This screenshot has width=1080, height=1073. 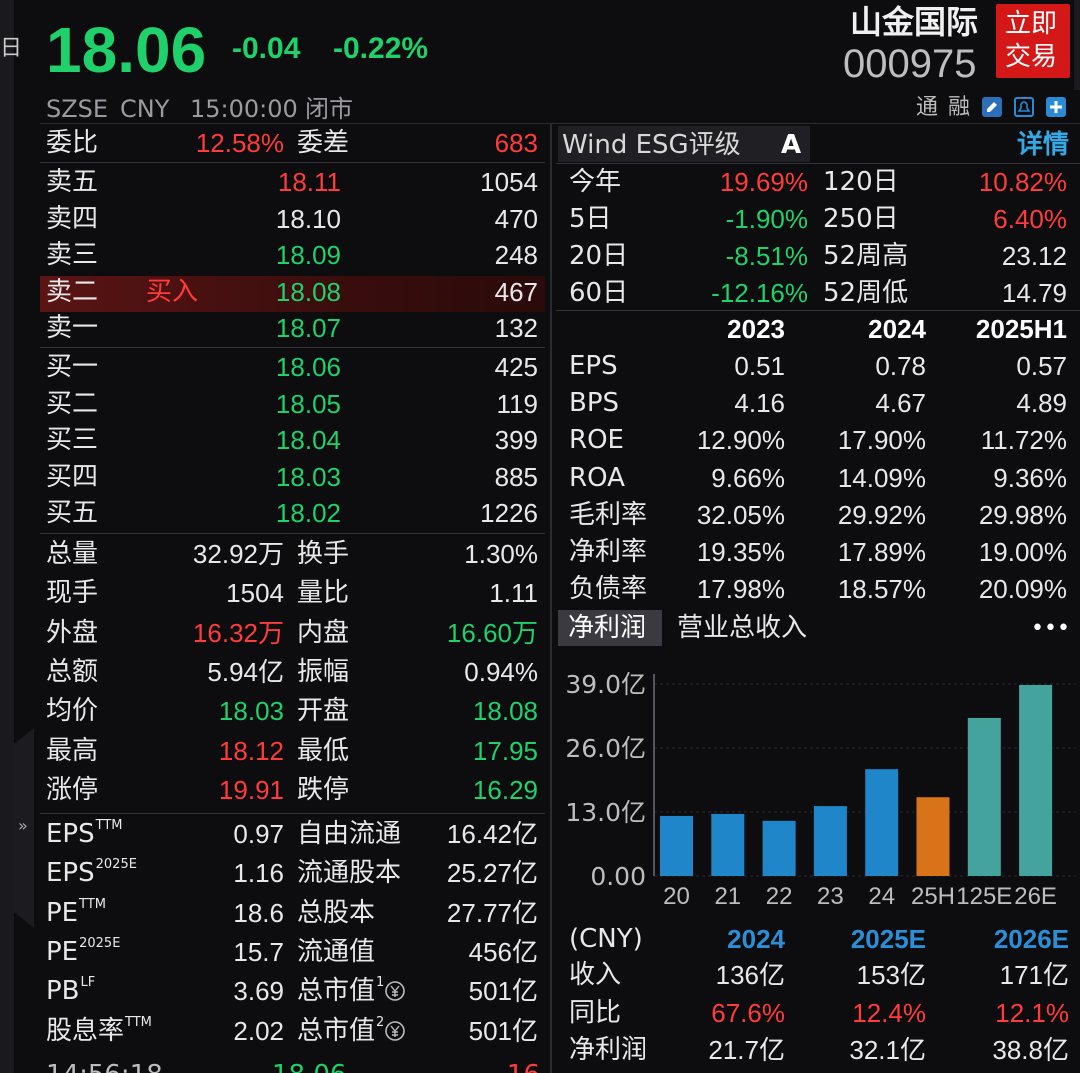 I want to click on stat-value: 0.94%, so click(x=501, y=671).